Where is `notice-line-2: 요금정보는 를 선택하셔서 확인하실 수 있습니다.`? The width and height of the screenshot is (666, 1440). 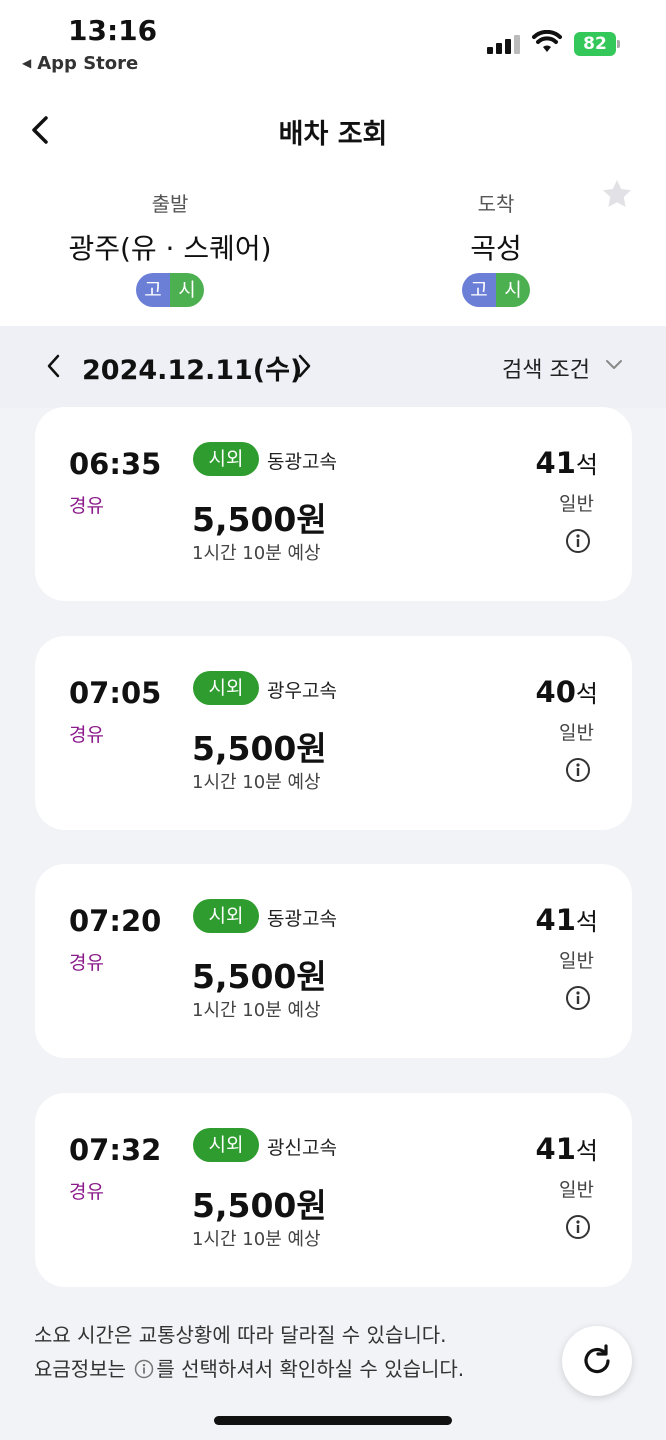
notice-line-2: 요금정보는 를 선택하셔서 확인하실 수 있습니다. is located at coordinates (249, 1369).